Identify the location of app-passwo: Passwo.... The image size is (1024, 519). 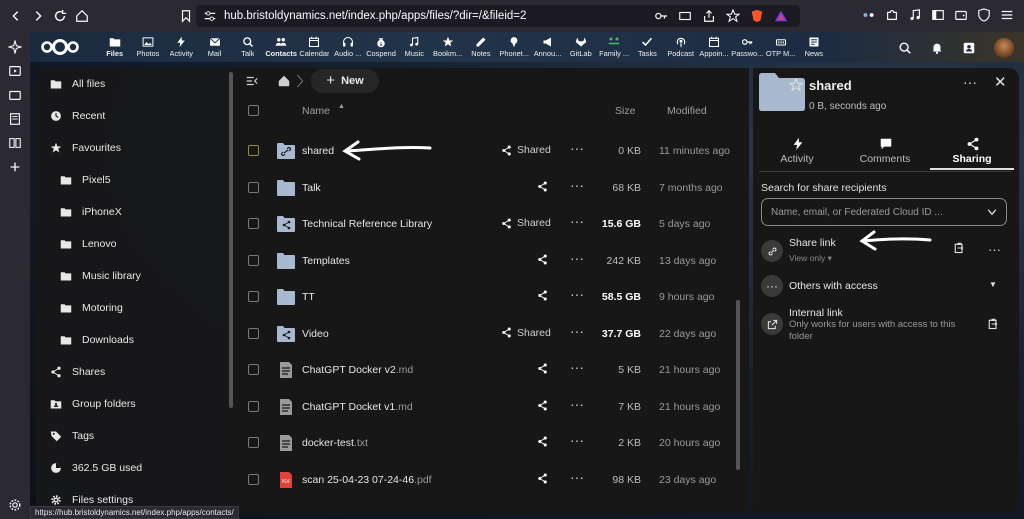
(747, 47).